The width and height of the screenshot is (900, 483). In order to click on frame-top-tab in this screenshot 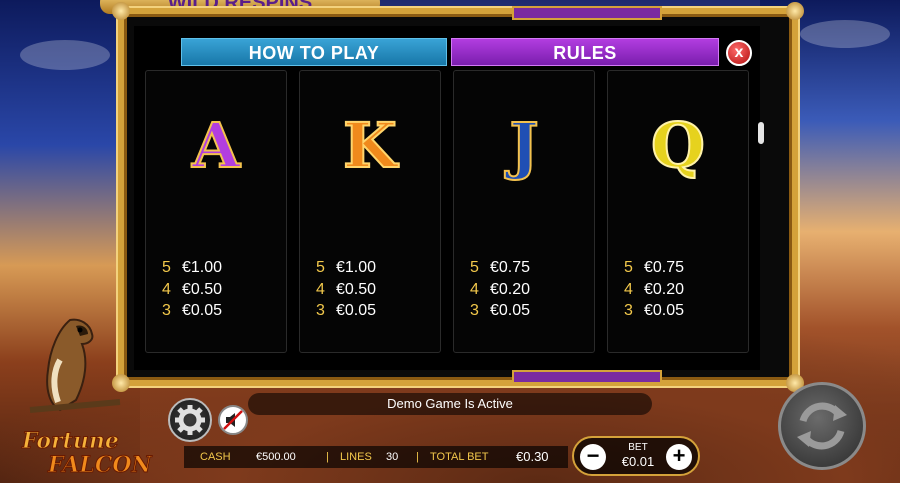, I will do `click(587, 13)`.